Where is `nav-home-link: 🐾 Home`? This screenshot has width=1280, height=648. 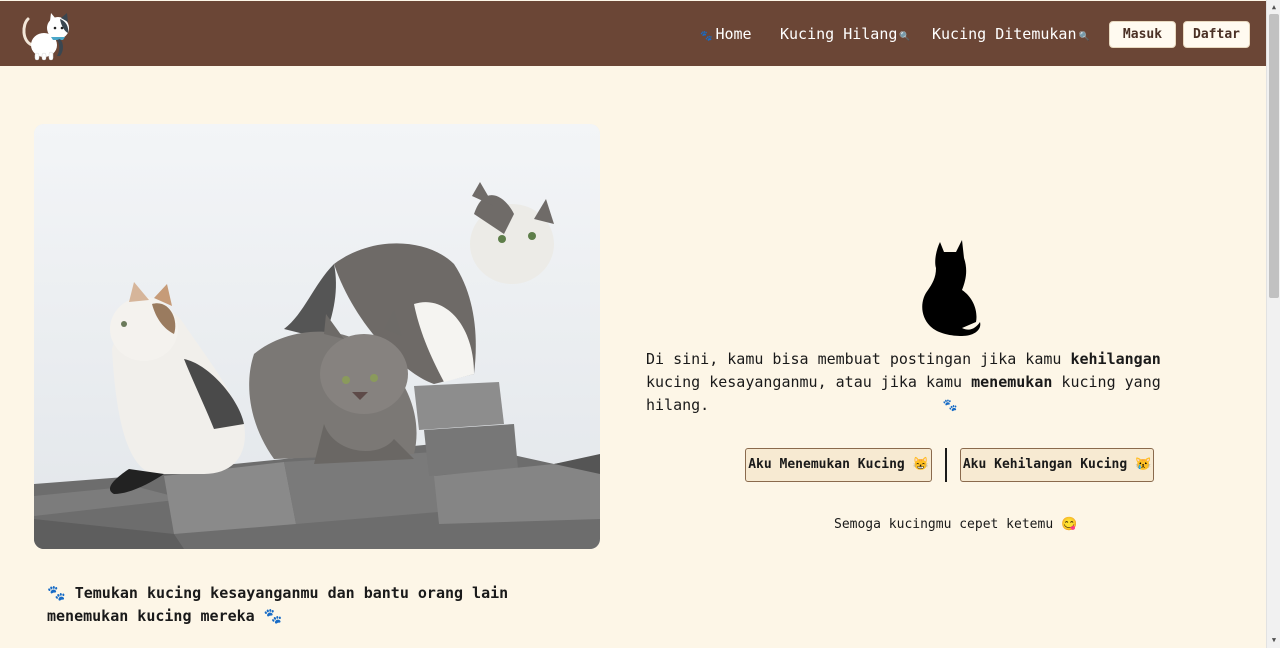 nav-home-link: 🐾 Home is located at coordinates (726, 35).